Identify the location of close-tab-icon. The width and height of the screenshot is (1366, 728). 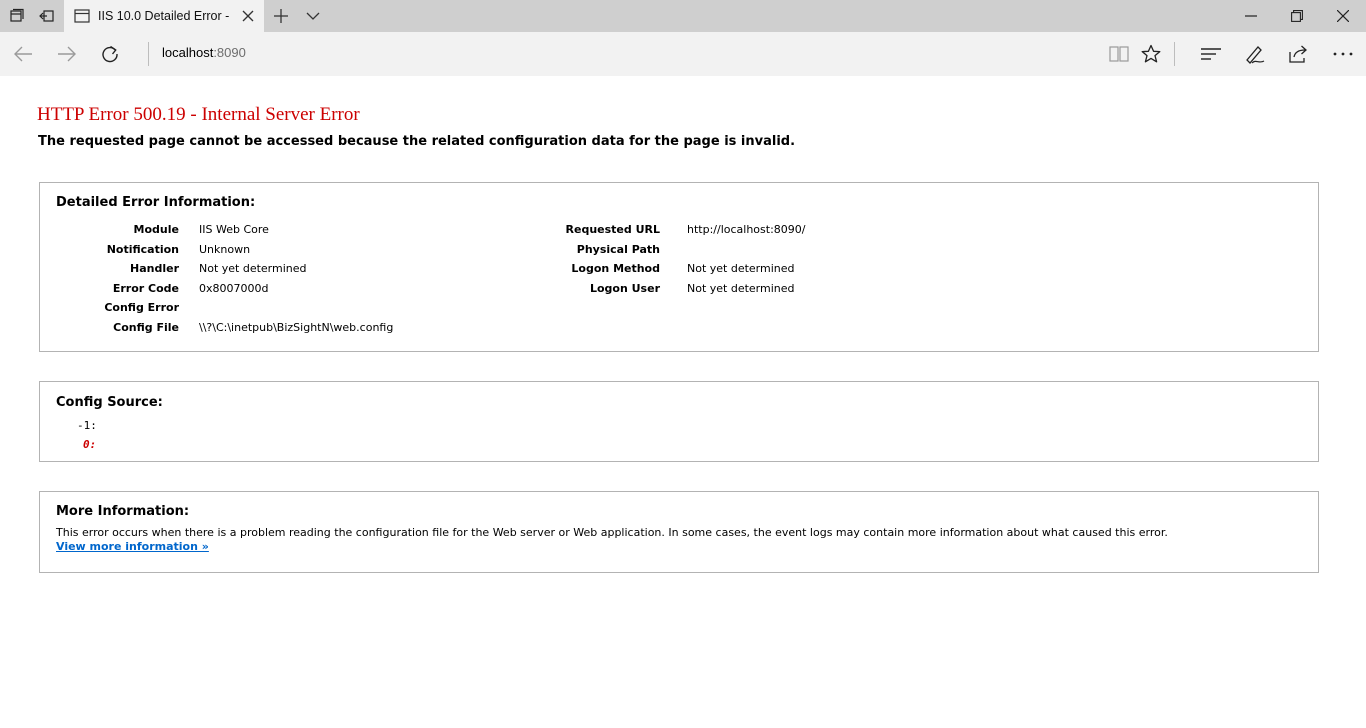
(248, 16).